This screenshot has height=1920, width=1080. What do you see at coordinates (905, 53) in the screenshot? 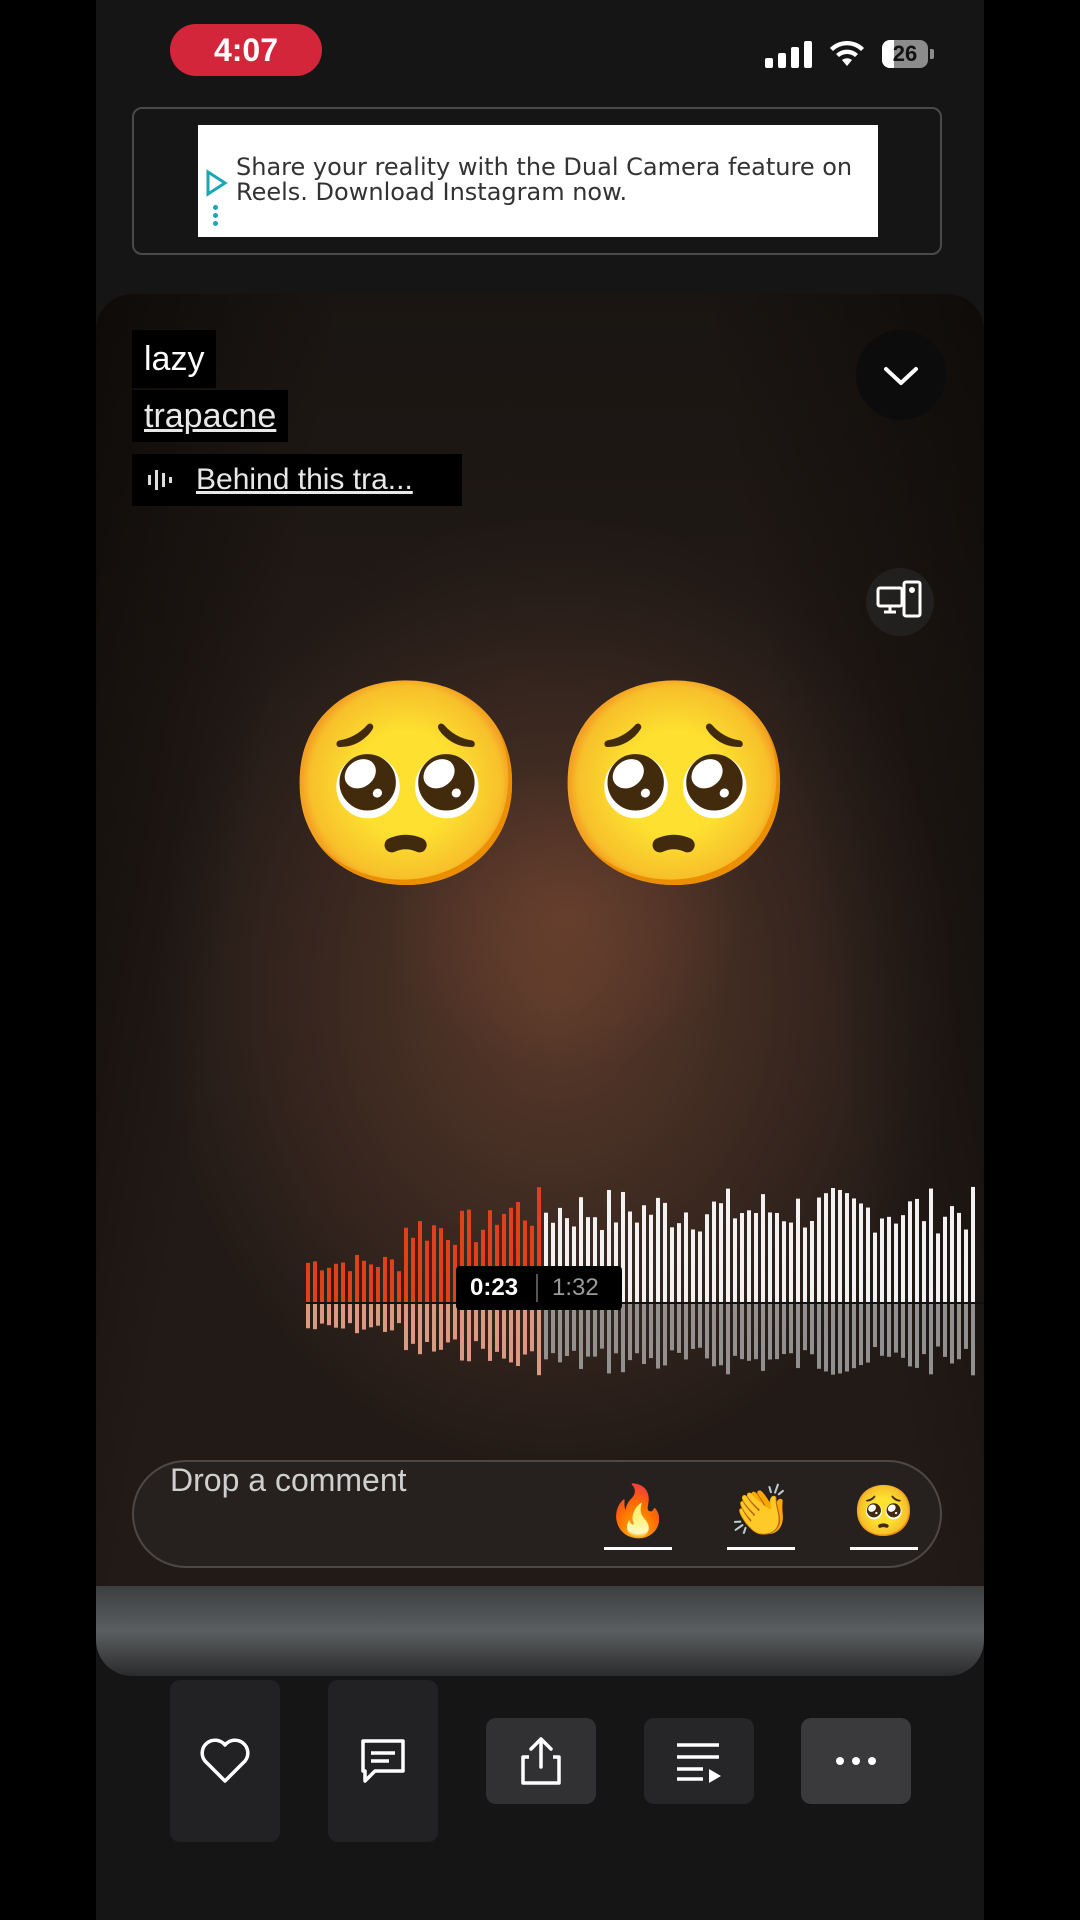
I see `battery-level: 26` at bounding box center [905, 53].